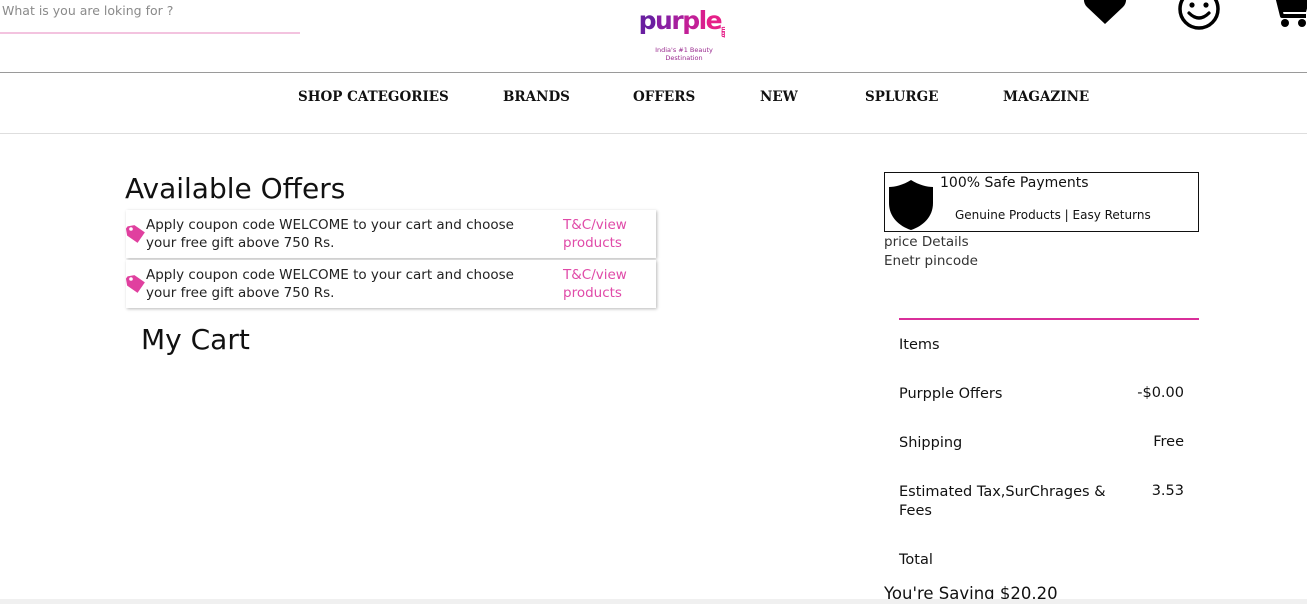  What do you see at coordinates (195, 339) in the screenshot?
I see `cart-heading: My Cart` at bounding box center [195, 339].